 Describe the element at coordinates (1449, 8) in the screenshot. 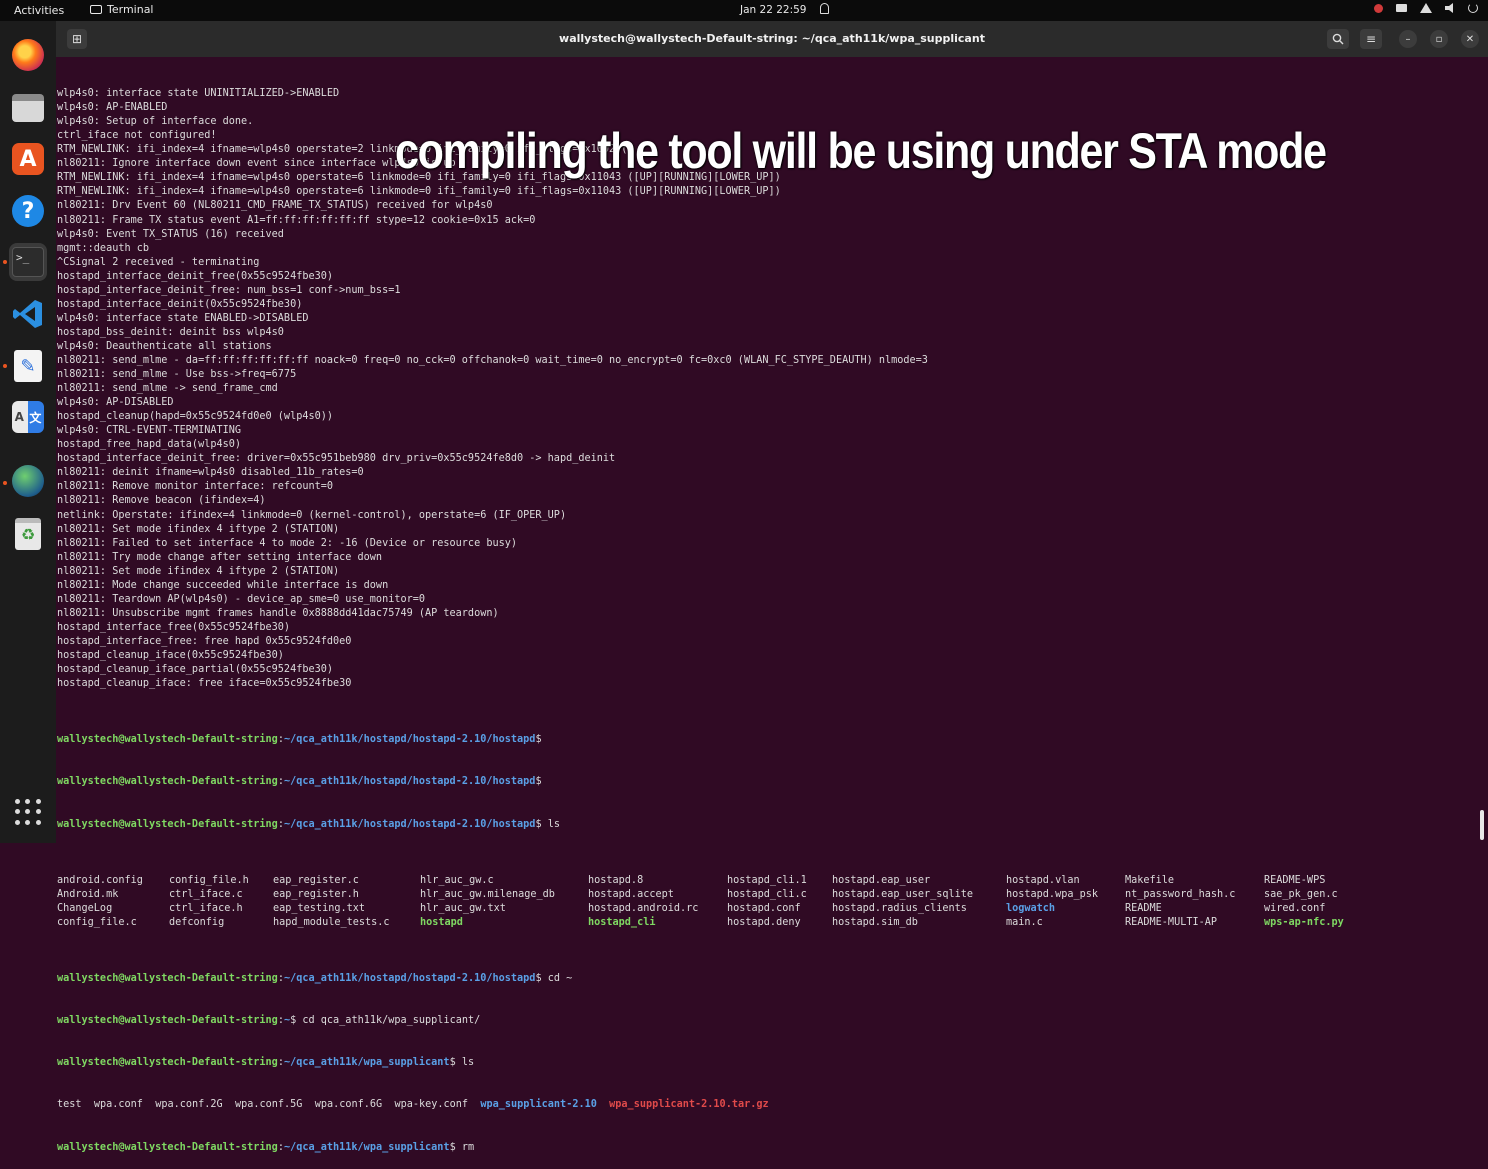

I see `volume-icon` at that location.